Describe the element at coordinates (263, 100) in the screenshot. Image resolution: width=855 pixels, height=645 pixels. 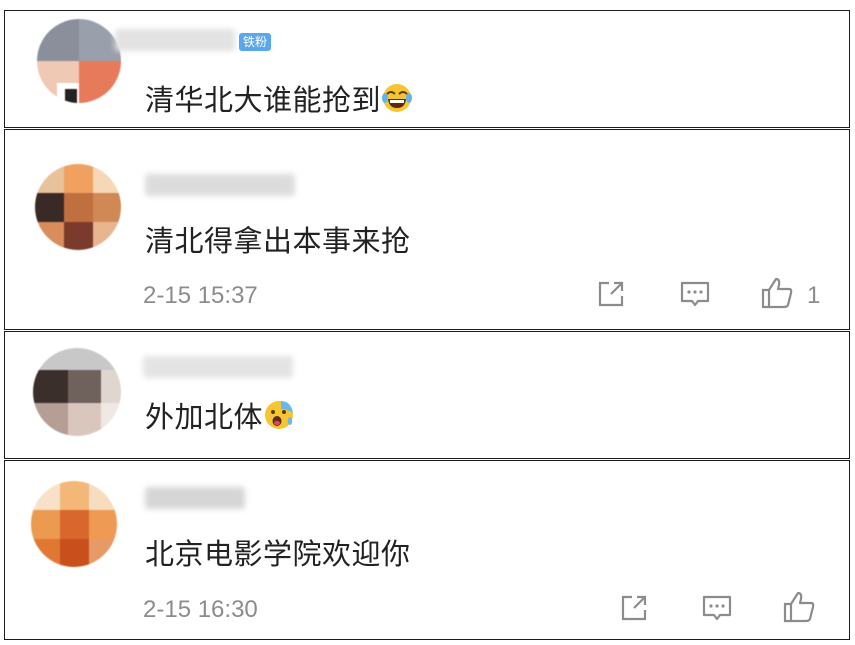
I see `comment-text-content: 清华北大谁能抢到` at that location.